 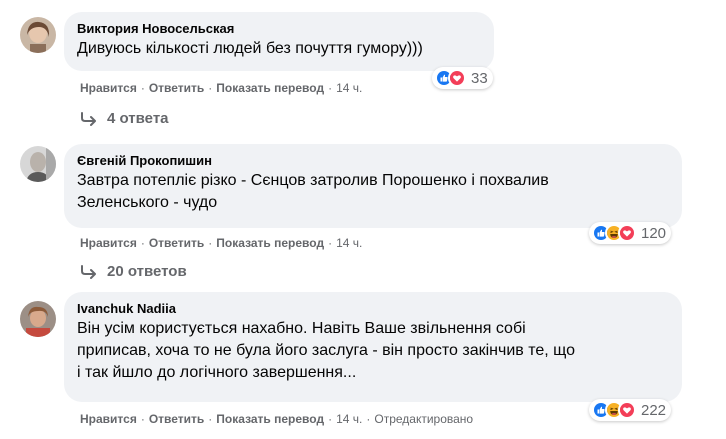 What do you see at coordinates (654, 410) in the screenshot?
I see `reaction-count: 222` at bounding box center [654, 410].